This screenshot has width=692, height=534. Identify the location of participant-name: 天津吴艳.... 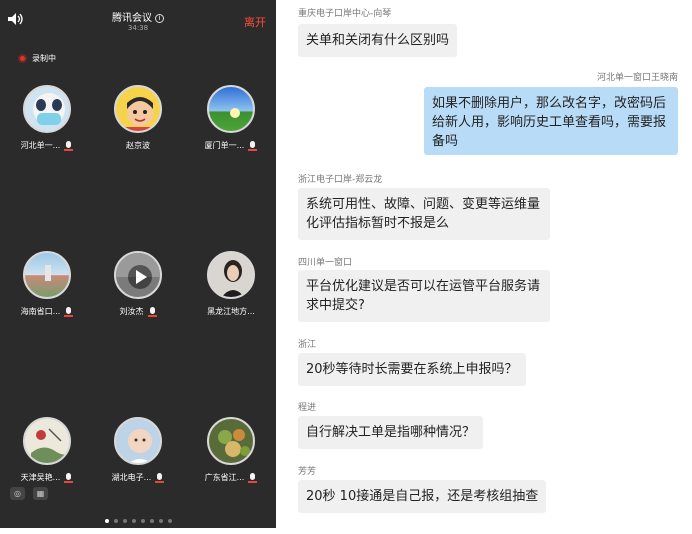
(40, 477).